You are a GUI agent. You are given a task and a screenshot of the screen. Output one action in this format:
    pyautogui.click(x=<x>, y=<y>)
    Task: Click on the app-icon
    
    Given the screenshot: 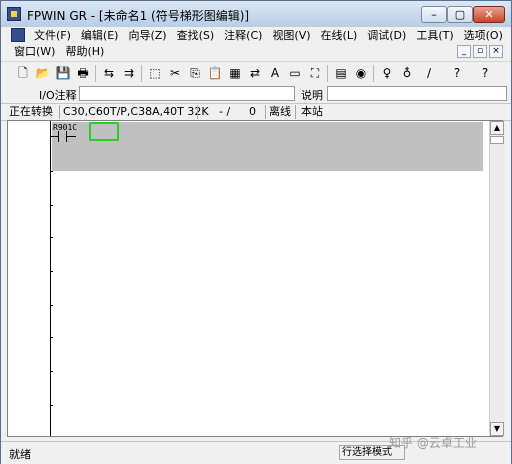 What is the action you would take?
    pyautogui.click(x=14, y=14)
    